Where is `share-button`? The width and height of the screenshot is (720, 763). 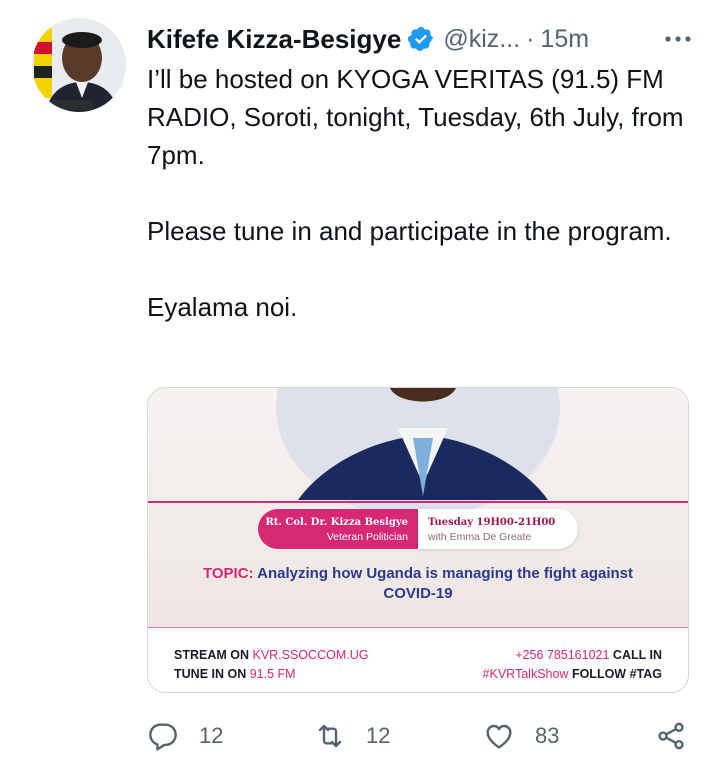
share-button is located at coordinates (671, 736).